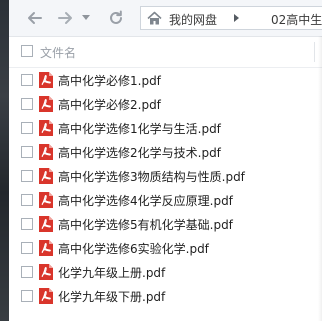 The width and height of the screenshot is (322, 321). What do you see at coordinates (133, 248) in the screenshot?
I see `file-name: 高中化学选修6实验化学.pdf` at bounding box center [133, 248].